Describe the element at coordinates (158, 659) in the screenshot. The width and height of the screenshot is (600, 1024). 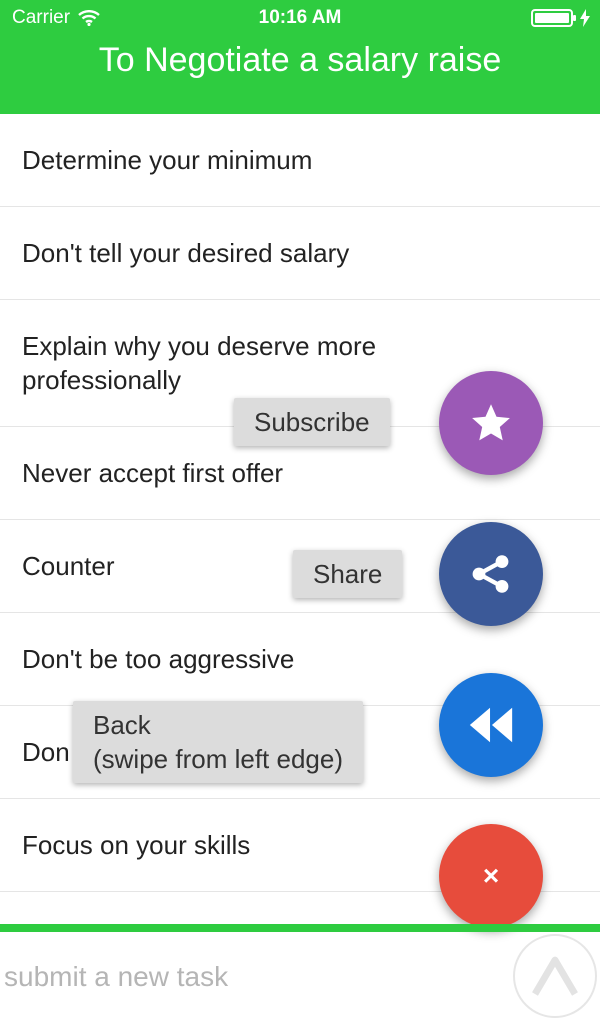
I see `task-label: Don't be too aggressive` at that location.